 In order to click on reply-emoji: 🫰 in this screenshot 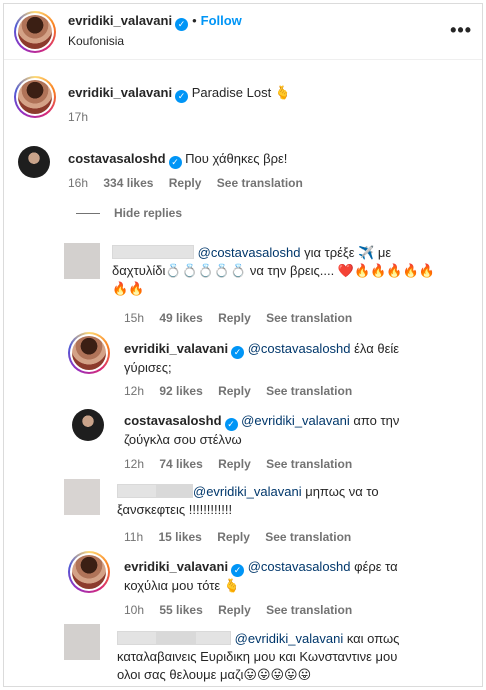, I will do `click(232, 585)`.